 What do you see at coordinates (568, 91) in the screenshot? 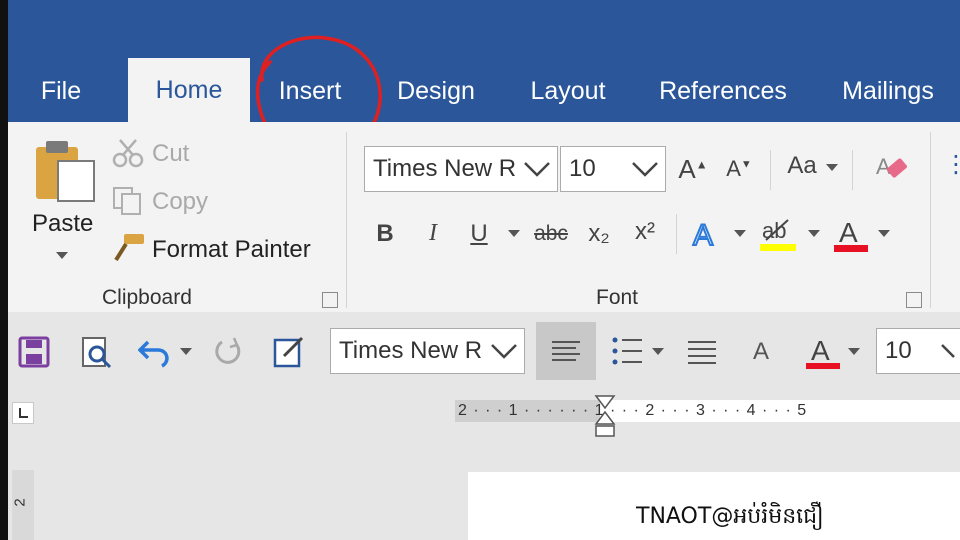
I see `tab-layout: Layout` at bounding box center [568, 91].